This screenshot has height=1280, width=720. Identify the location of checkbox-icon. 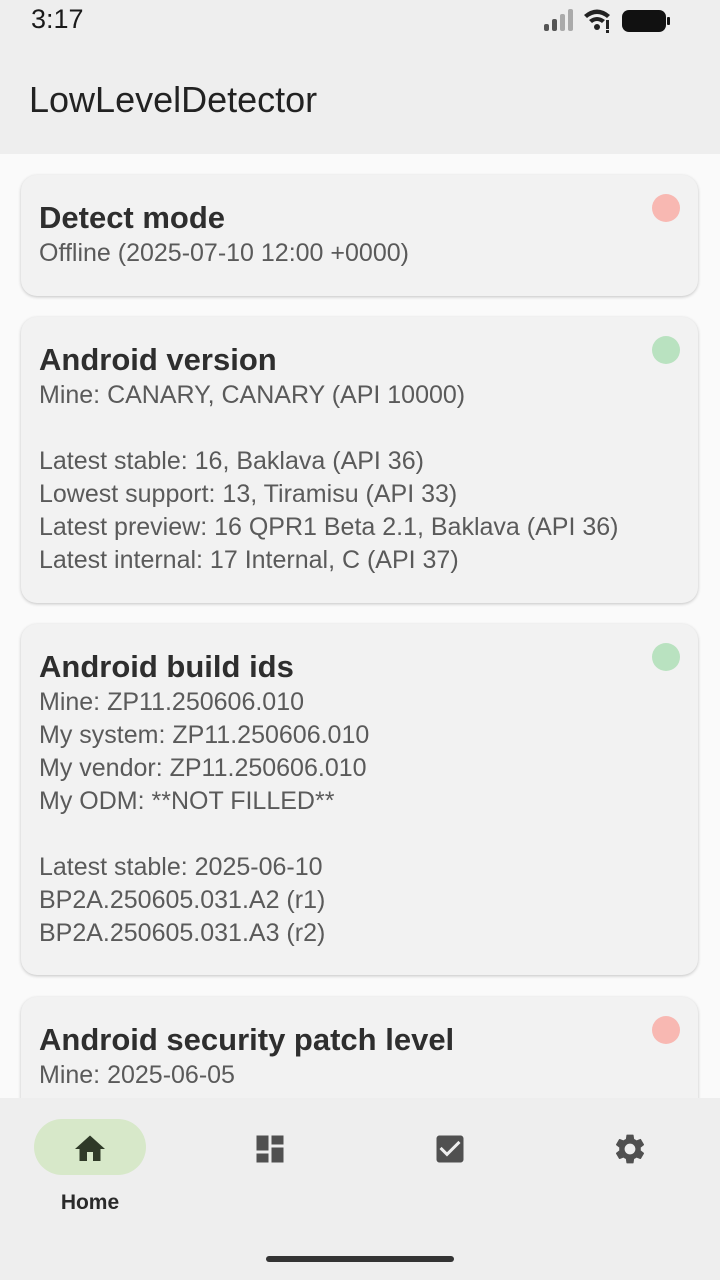
(450, 1149).